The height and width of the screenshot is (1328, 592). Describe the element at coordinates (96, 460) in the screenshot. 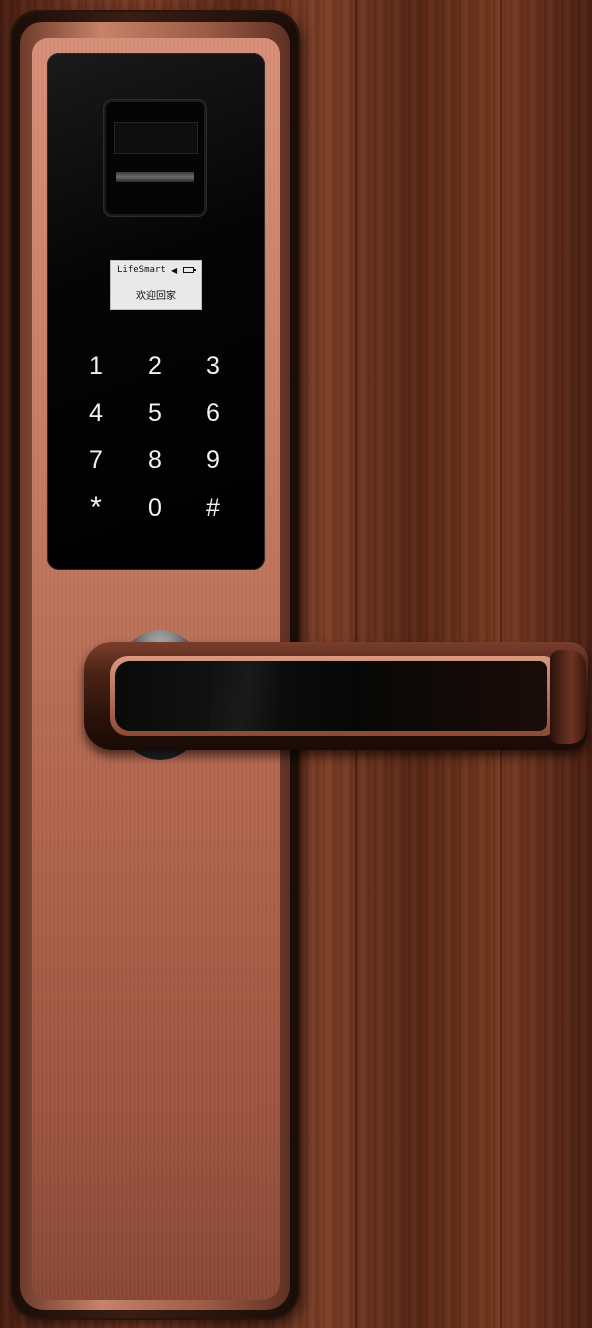

I see `key-7: 7` at that location.